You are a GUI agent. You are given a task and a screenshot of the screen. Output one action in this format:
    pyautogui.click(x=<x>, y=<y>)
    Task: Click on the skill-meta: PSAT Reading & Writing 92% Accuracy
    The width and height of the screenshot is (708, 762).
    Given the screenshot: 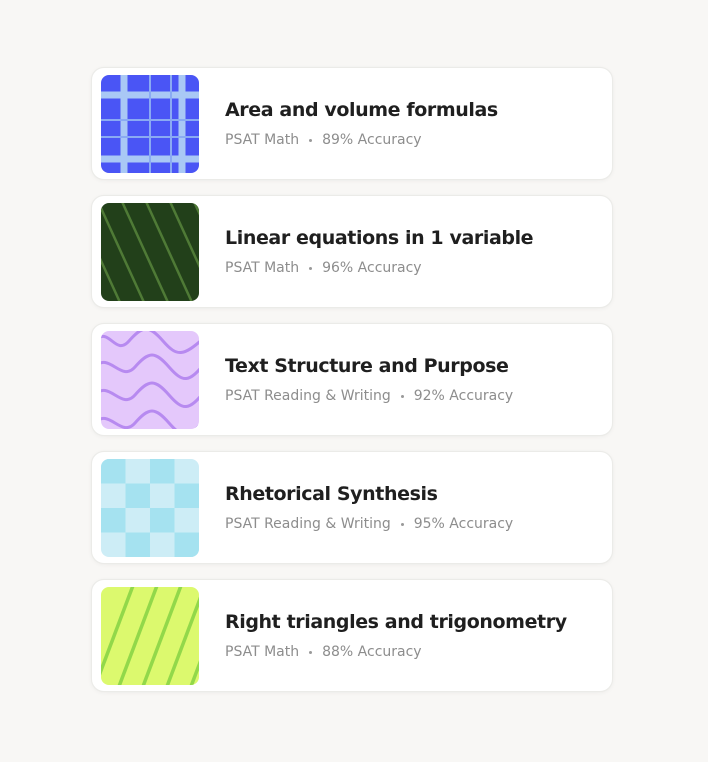 What is the action you would take?
    pyautogui.click(x=369, y=396)
    